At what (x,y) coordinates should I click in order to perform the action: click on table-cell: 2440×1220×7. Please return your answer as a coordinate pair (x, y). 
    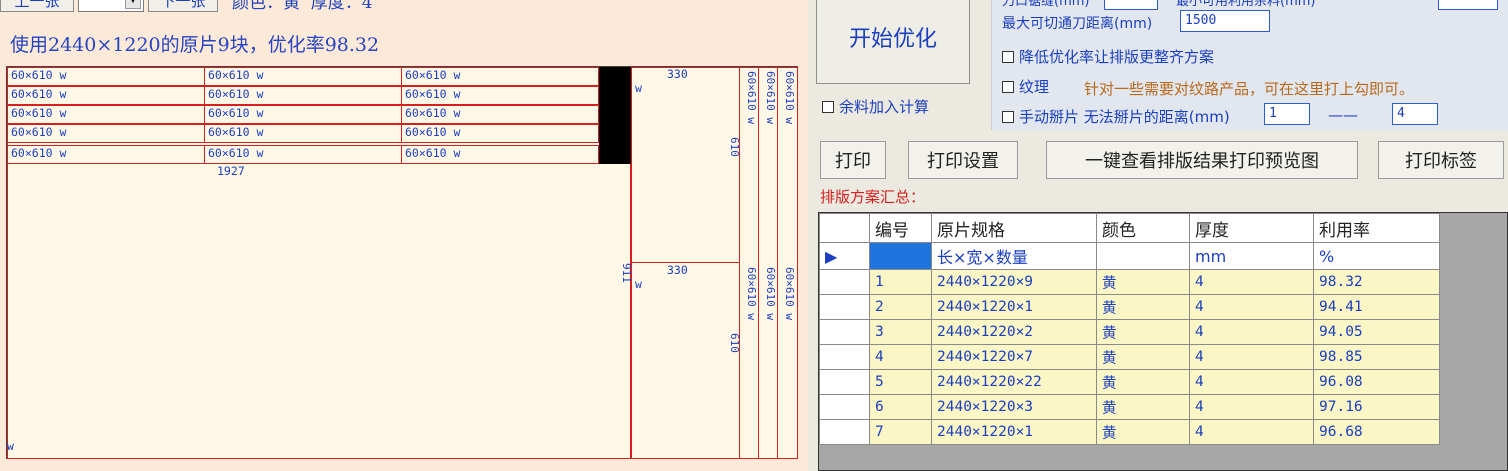
    Looking at the image, I should click on (1014, 357).